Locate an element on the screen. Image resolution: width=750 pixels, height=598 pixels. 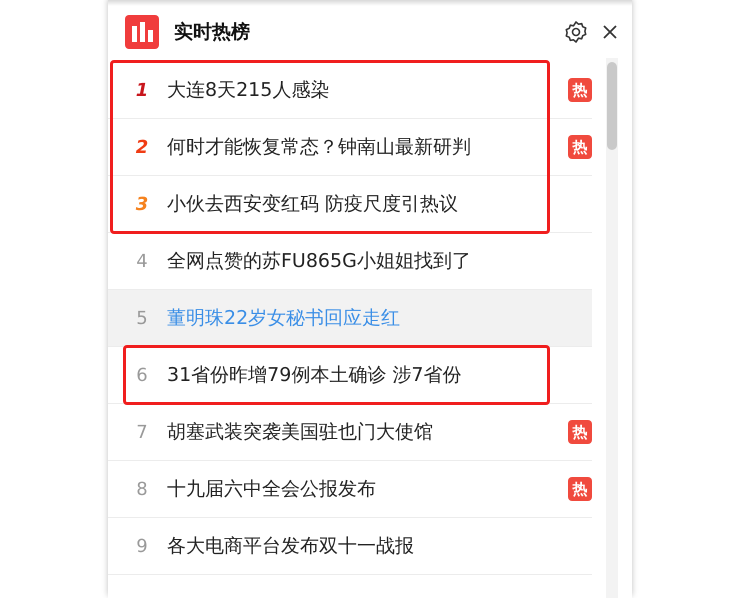
headline-text: 大连8天215人感染 is located at coordinates (248, 90).